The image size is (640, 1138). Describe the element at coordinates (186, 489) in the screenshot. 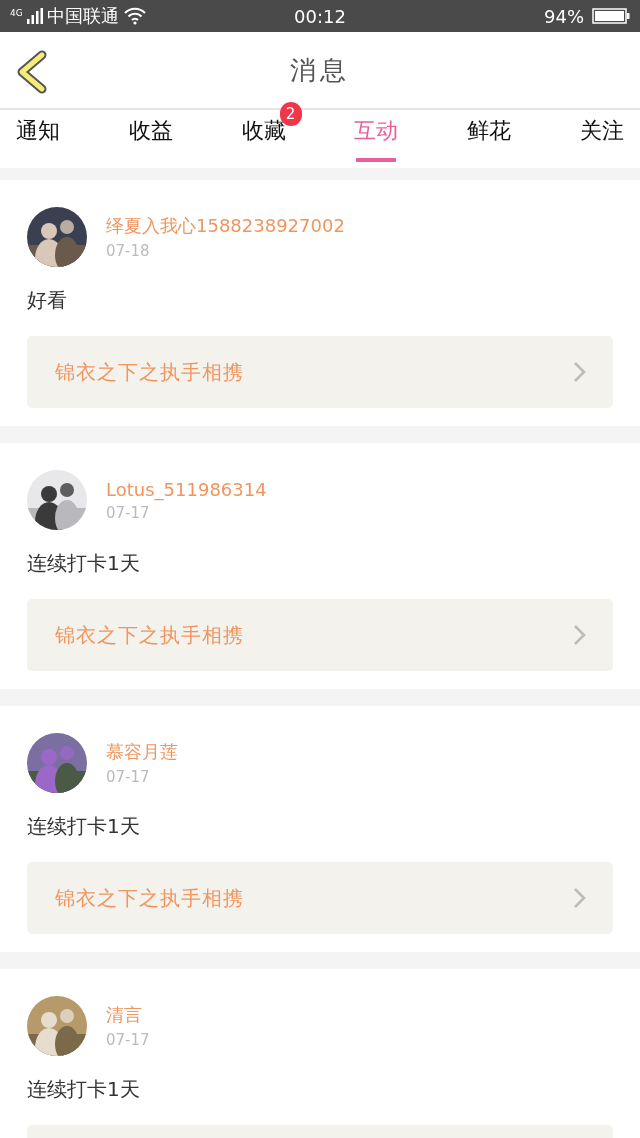

I see `user-name: Lotus_511986314` at that location.